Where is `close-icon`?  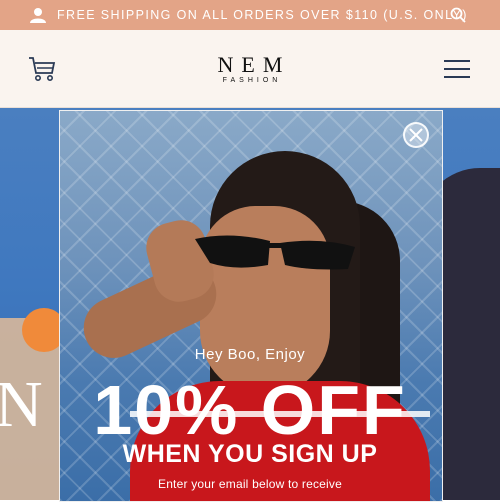
close-icon is located at coordinates (416, 135).